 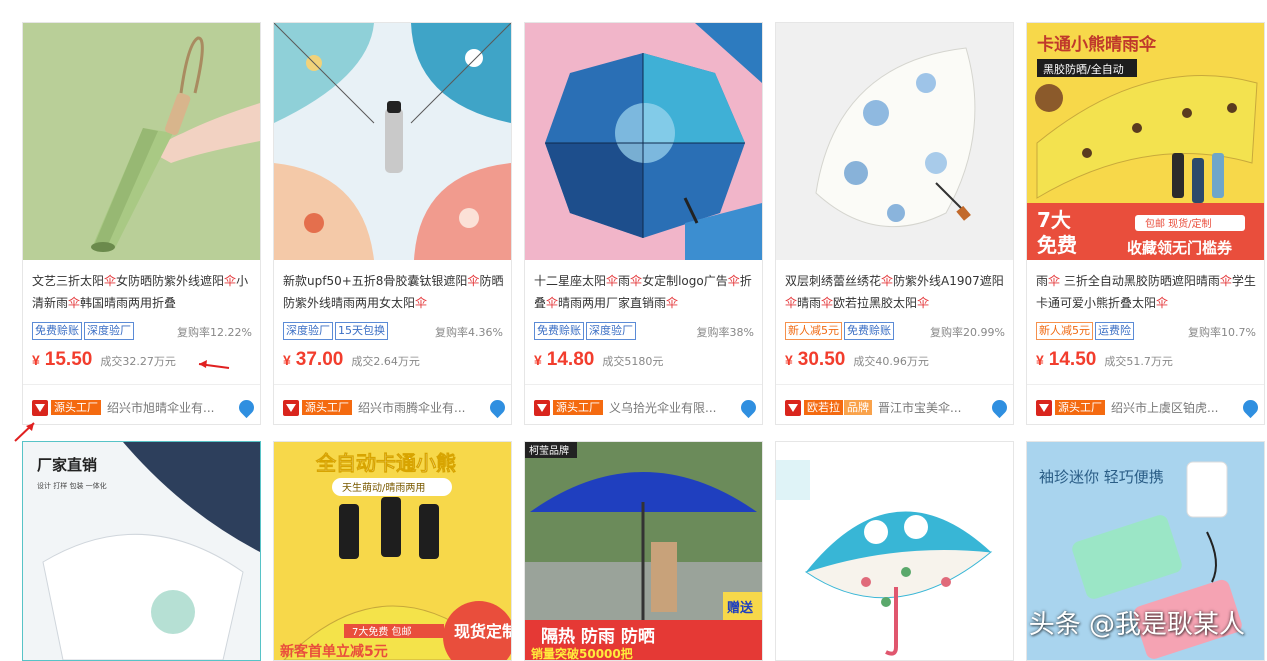 What do you see at coordinates (1145, 141) in the screenshot?
I see `product-image-5: 卡通小熊晴雨伞 黑胶防晒/全自动 7大 免费 包邮 现货/定制 收藏领无门槛券` at bounding box center [1145, 141].